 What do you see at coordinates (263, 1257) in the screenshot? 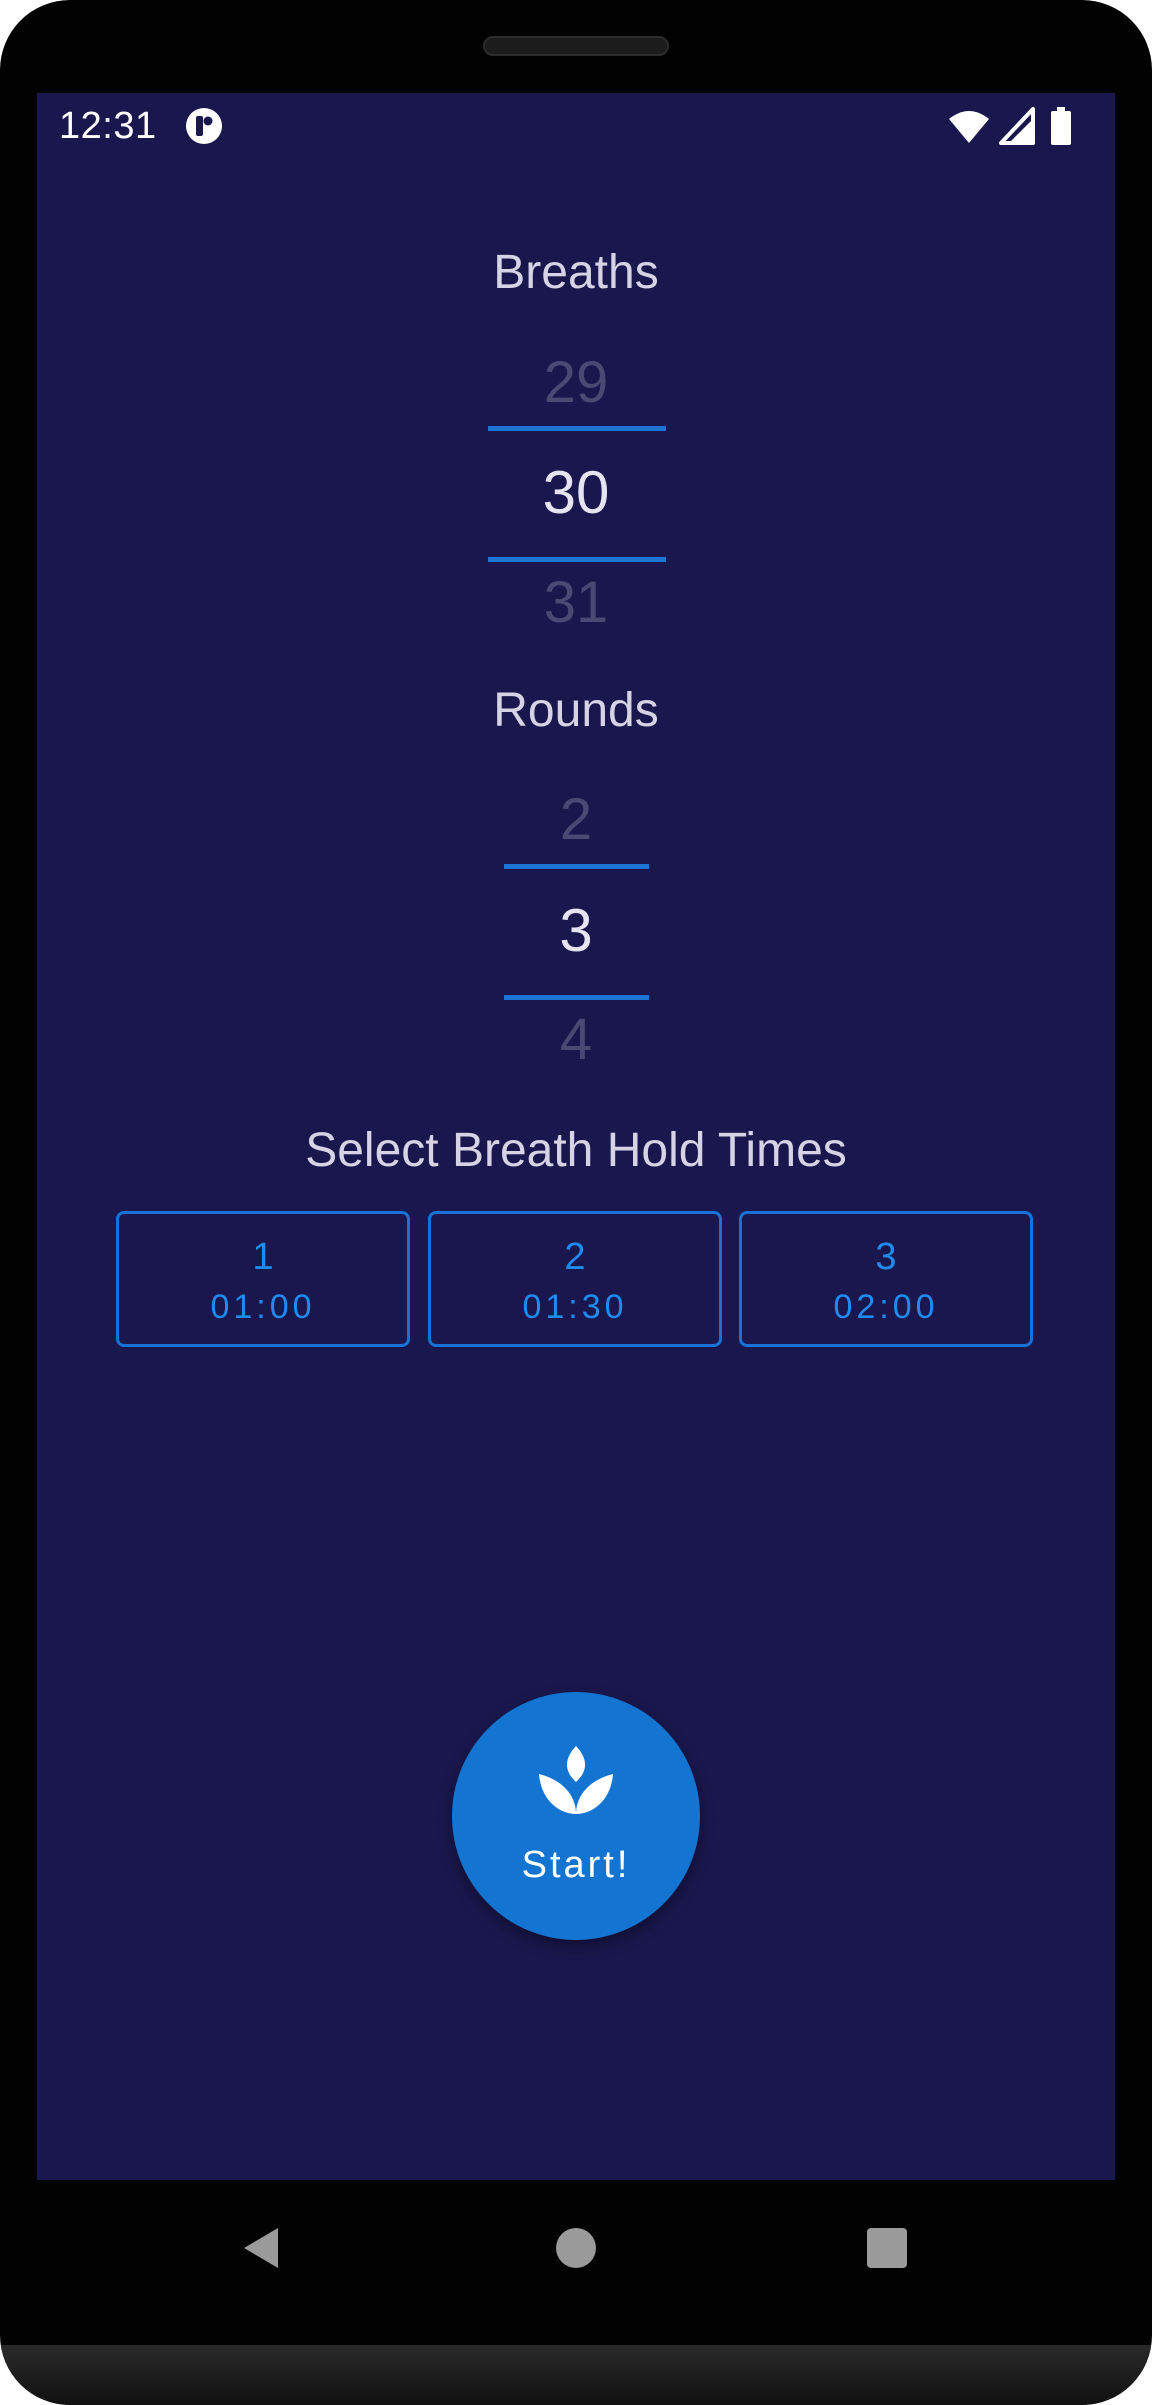
I see `hold-time-index: 1` at bounding box center [263, 1257].